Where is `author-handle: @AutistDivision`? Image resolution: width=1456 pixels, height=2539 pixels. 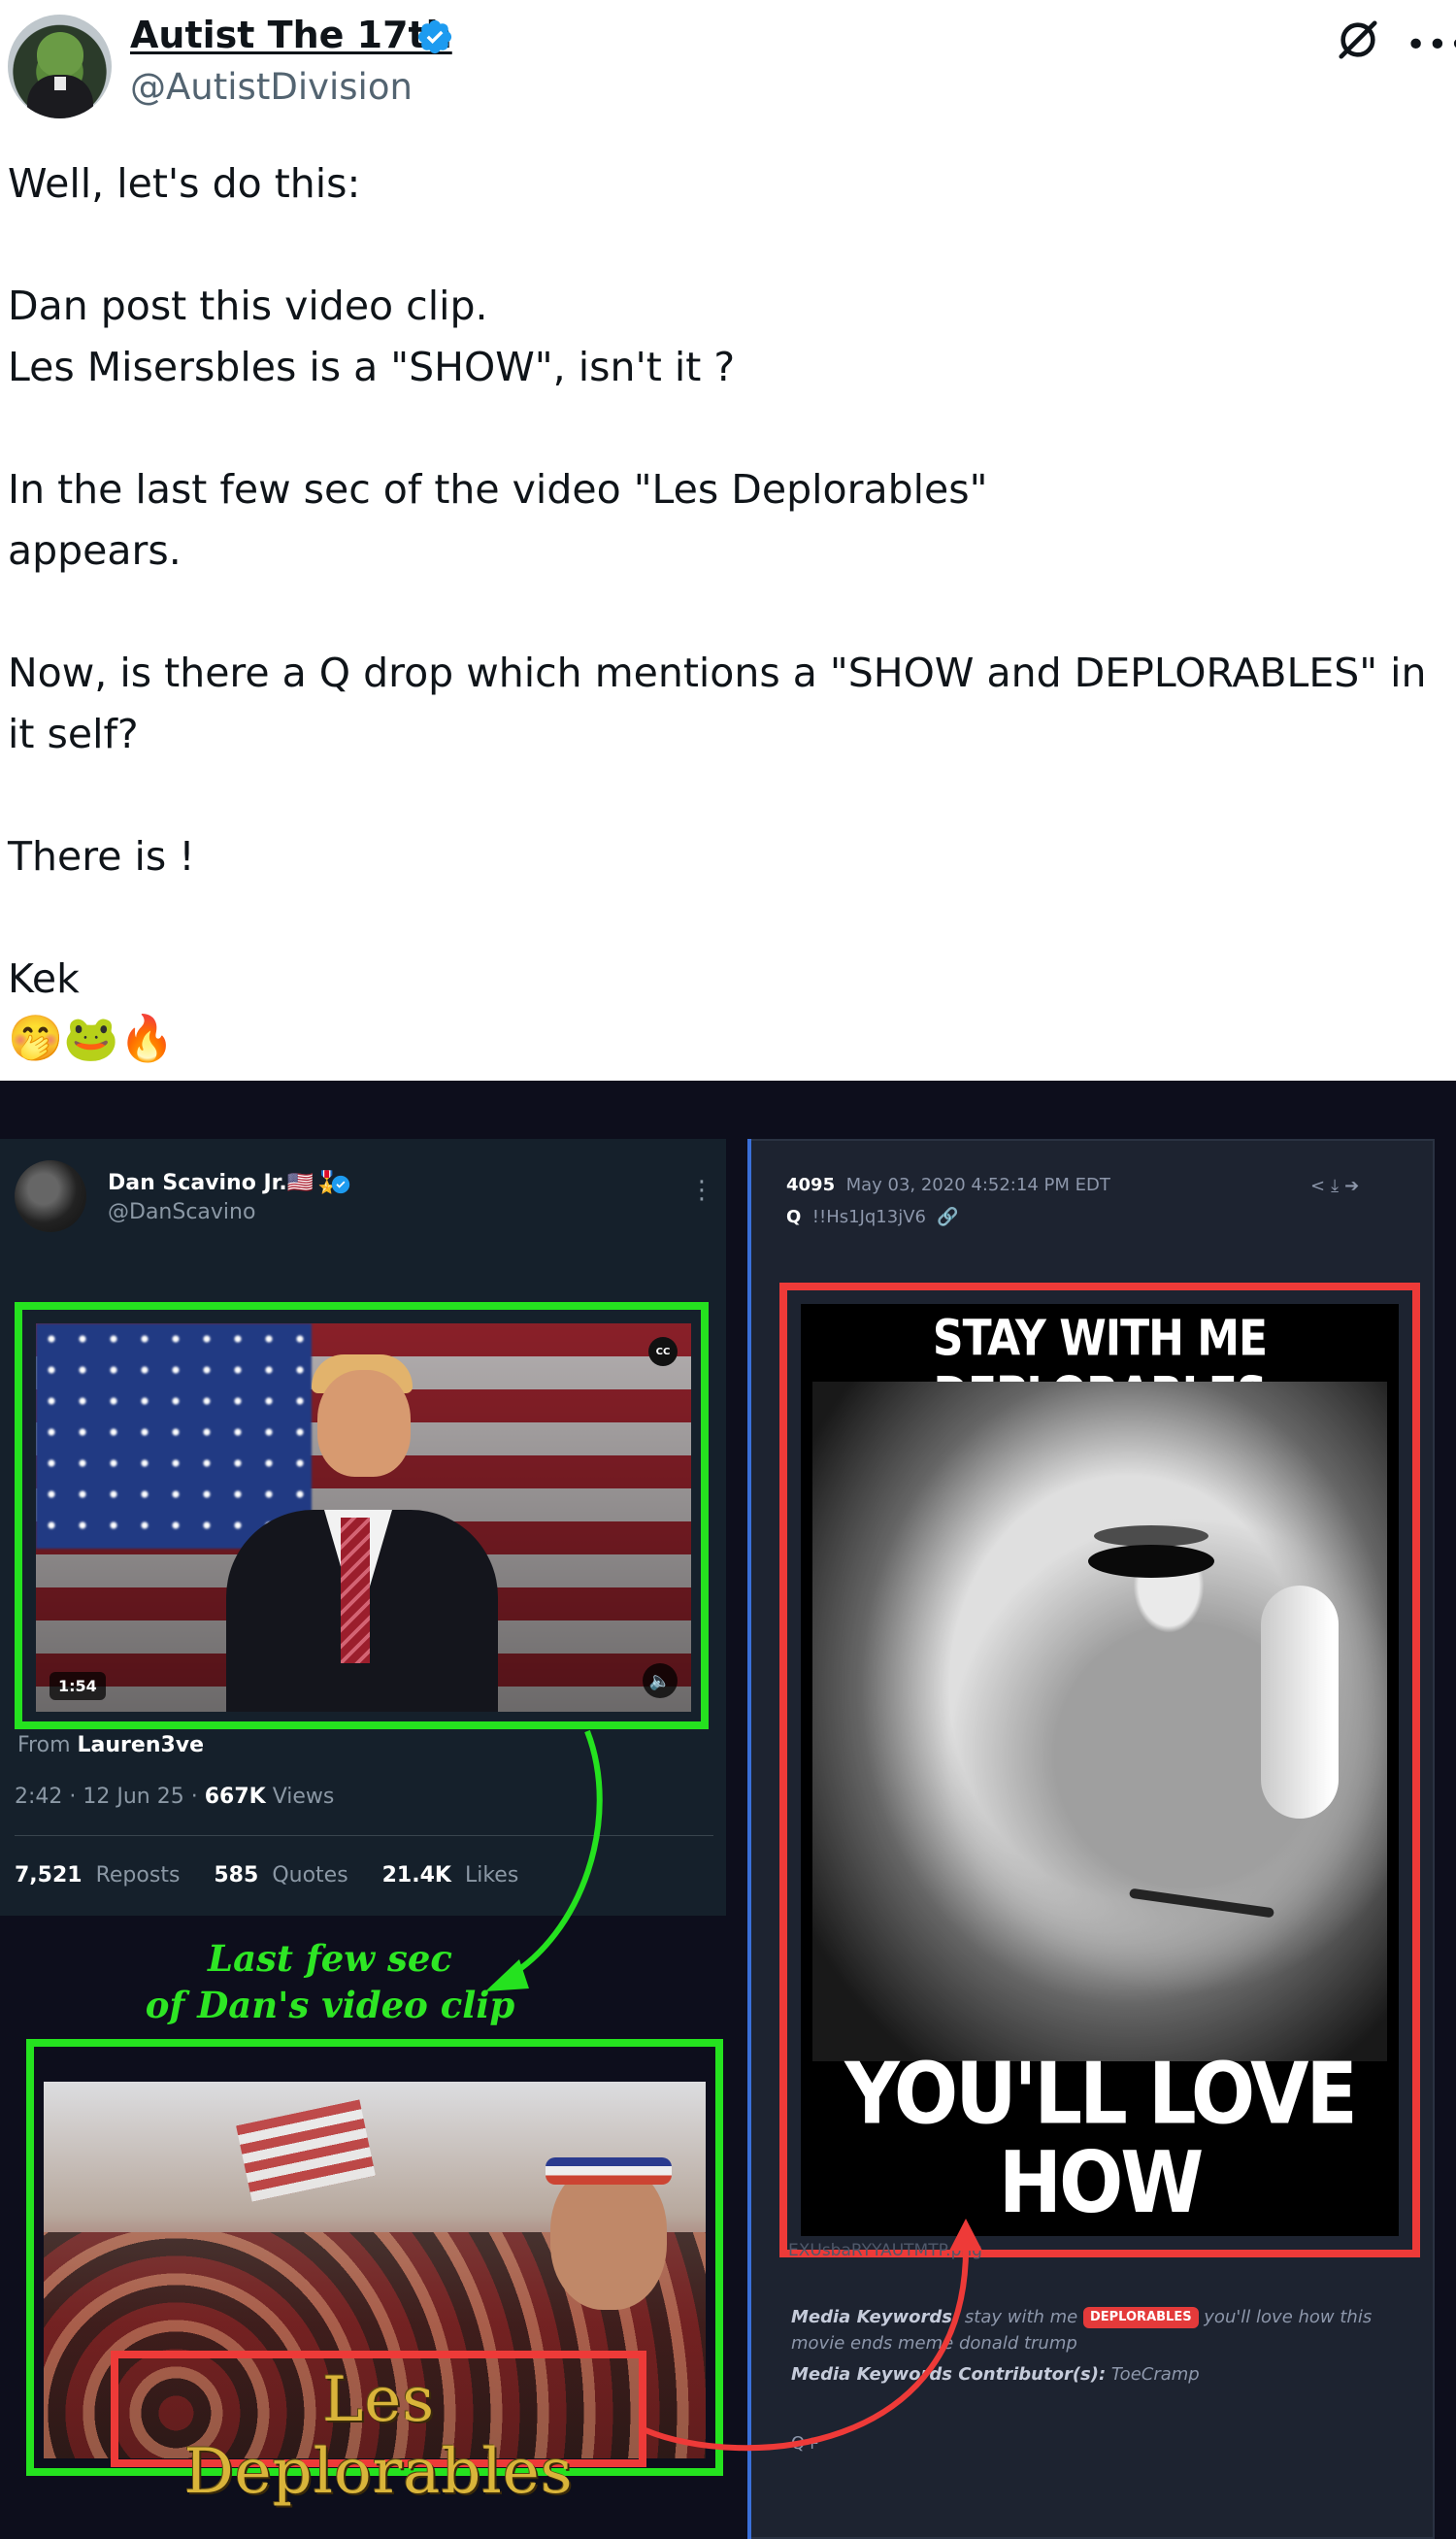
author-handle: @AutistDivision is located at coordinates (271, 87).